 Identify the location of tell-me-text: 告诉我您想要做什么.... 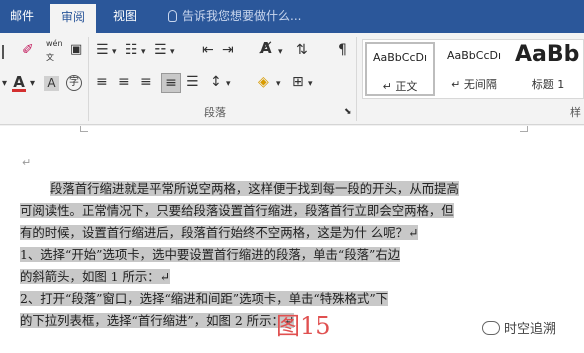
(242, 16).